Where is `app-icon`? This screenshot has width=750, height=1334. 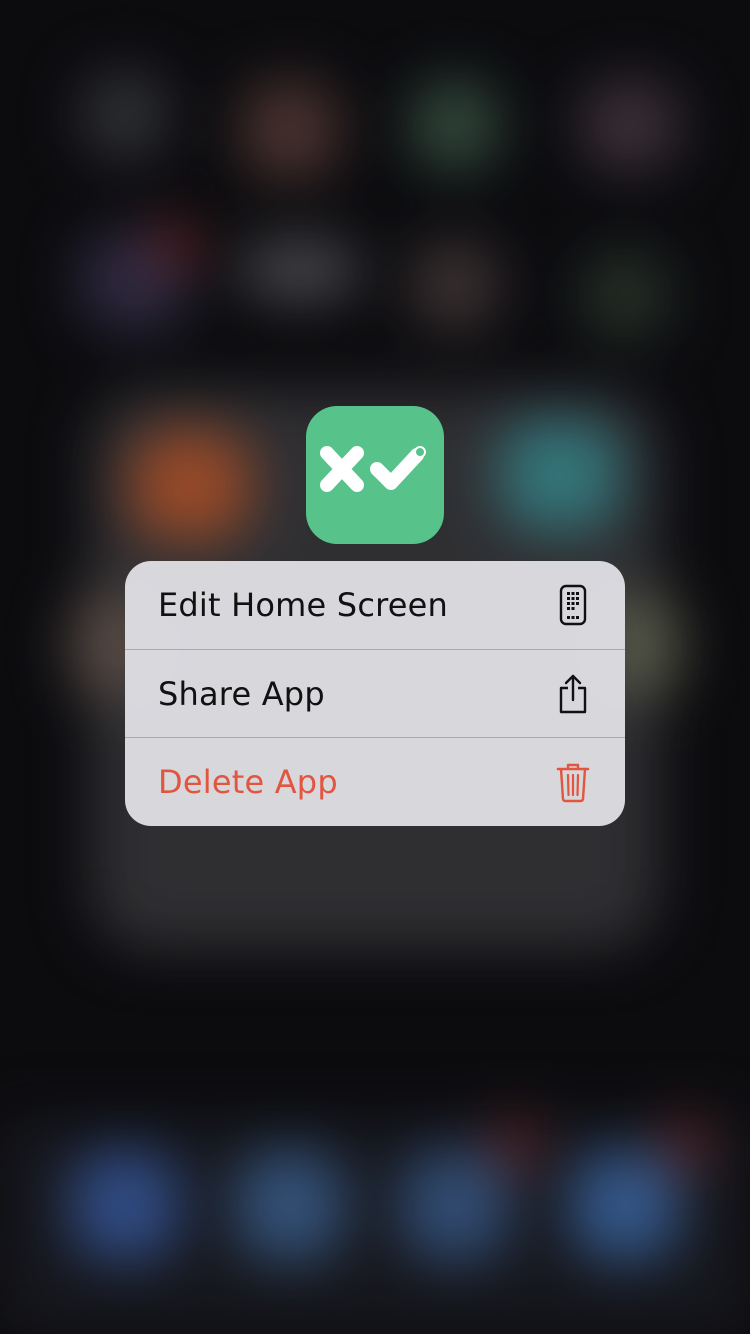
app-icon is located at coordinates (375, 475).